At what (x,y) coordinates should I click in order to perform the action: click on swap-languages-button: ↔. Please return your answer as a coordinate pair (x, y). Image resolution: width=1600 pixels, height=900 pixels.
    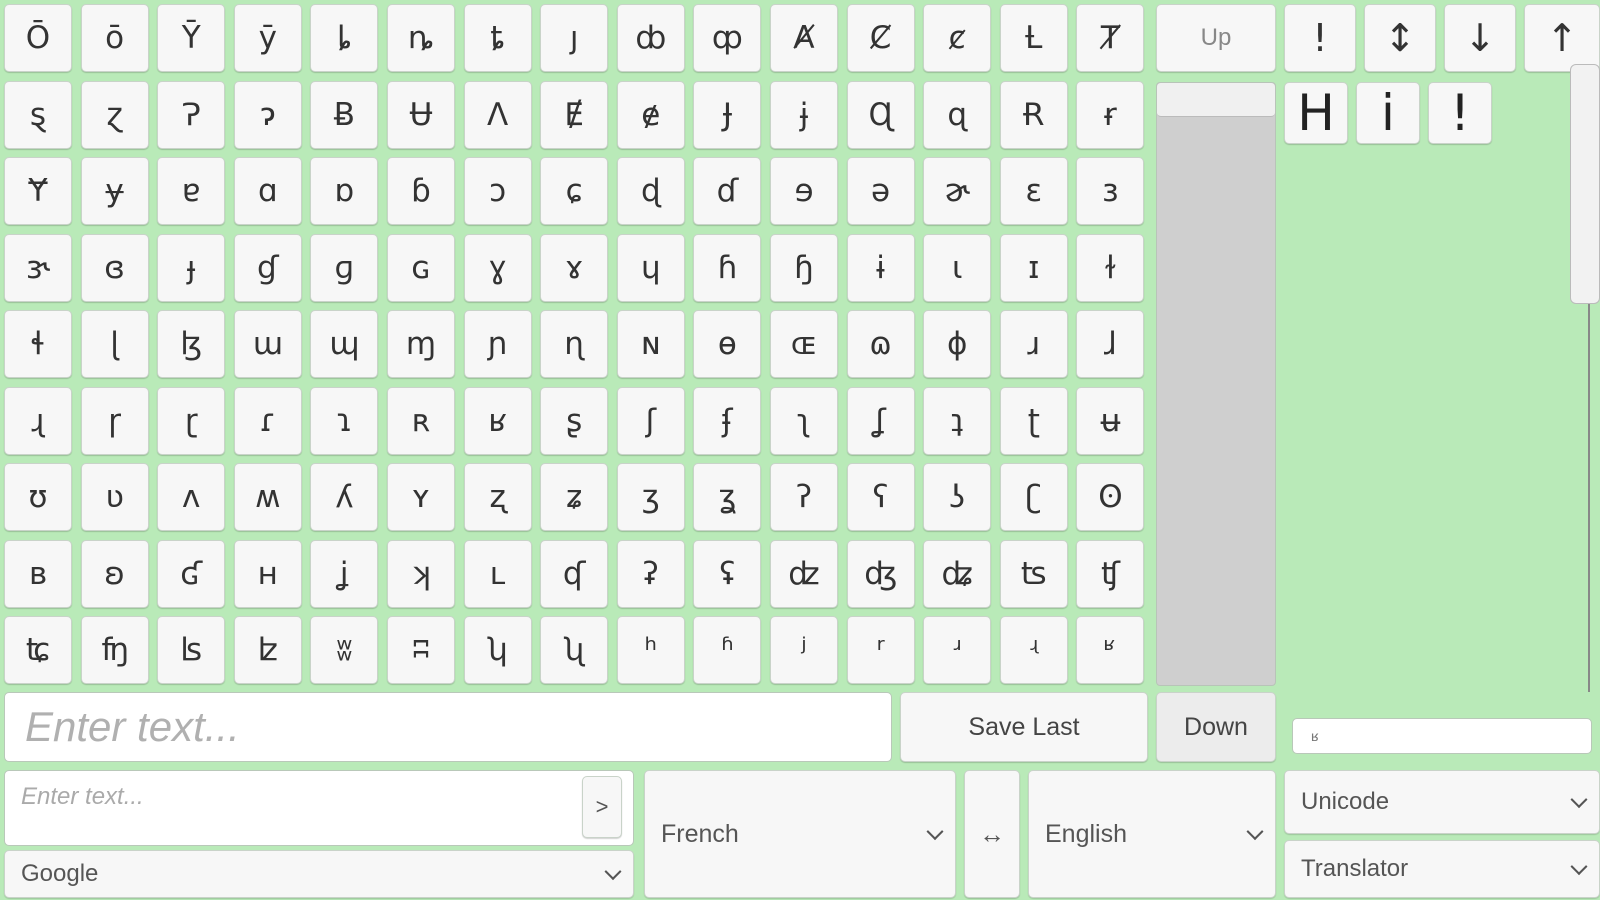
    Looking at the image, I should click on (992, 834).